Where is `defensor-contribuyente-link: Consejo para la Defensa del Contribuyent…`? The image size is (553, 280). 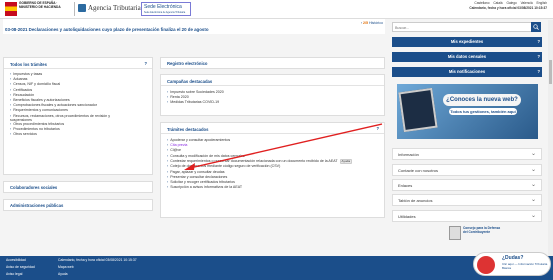 defensor-contribuyente-link: Consejo para la Defensa del Contribuyent… is located at coordinates (474, 234).